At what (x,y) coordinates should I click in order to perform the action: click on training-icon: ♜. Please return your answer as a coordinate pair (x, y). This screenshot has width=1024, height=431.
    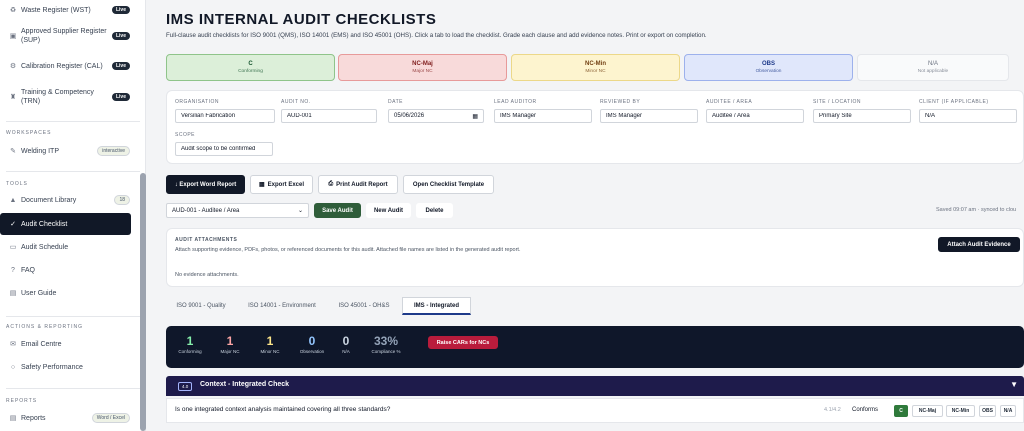
    Looking at the image, I should click on (13, 97).